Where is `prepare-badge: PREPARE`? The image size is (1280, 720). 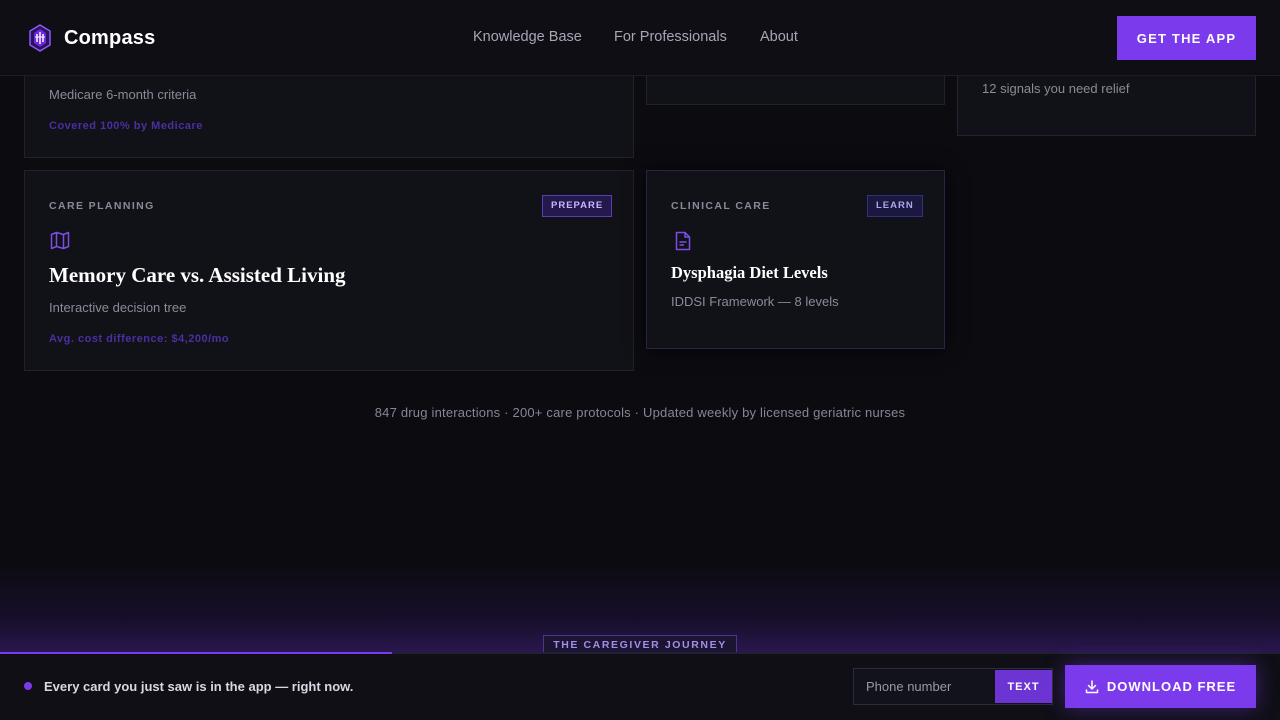 prepare-badge: PREPARE is located at coordinates (577, 206).